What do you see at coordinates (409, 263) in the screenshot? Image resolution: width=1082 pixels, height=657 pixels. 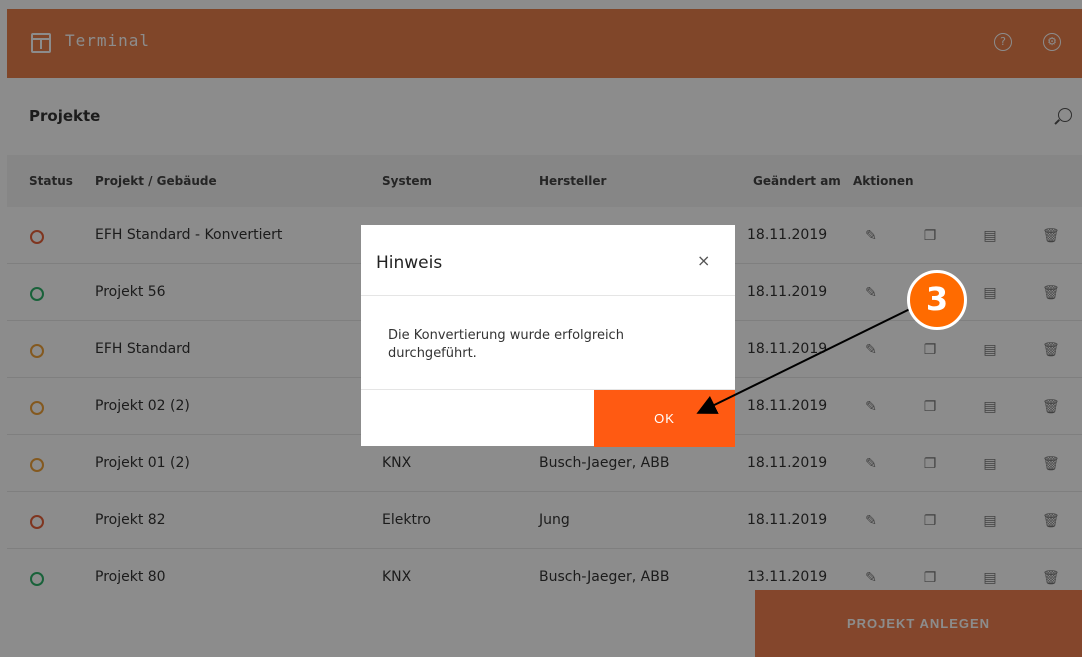 I see `dialog-title: Hinweis` at bounding box center [409, 263].